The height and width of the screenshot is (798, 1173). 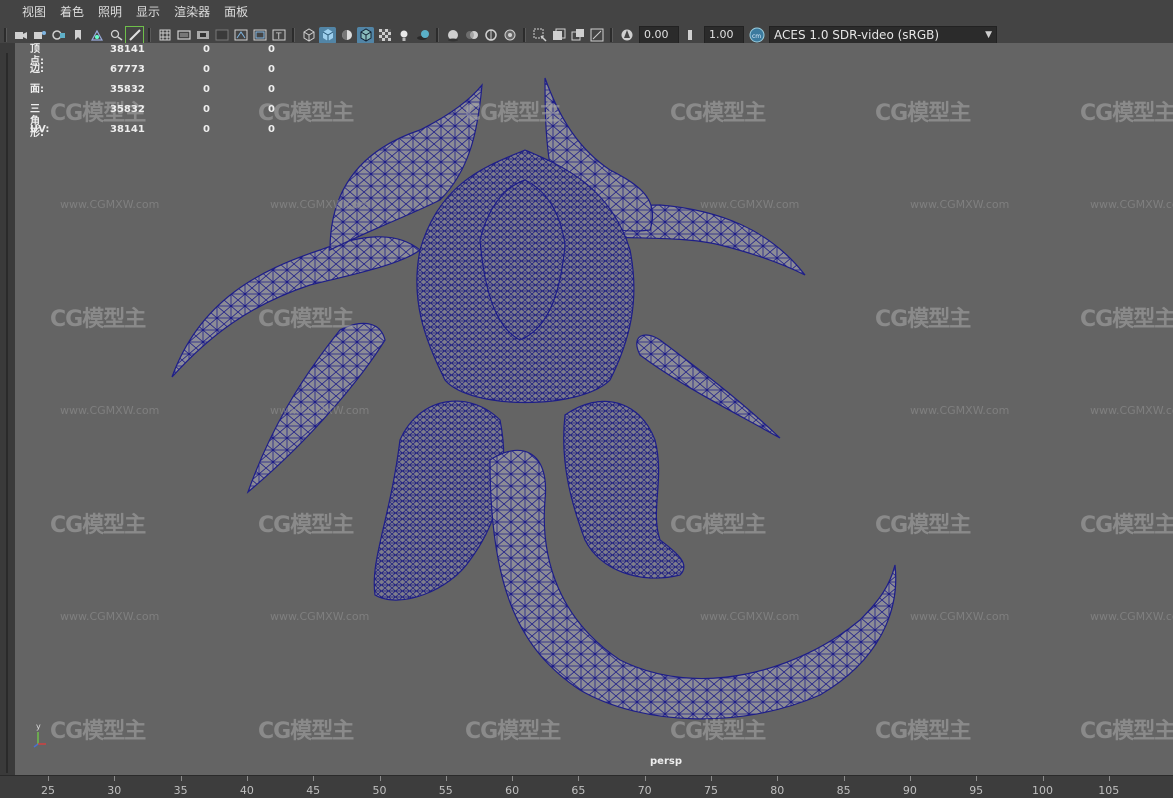 I want to click on gate-mask-icon, so click(x=221, y=35).